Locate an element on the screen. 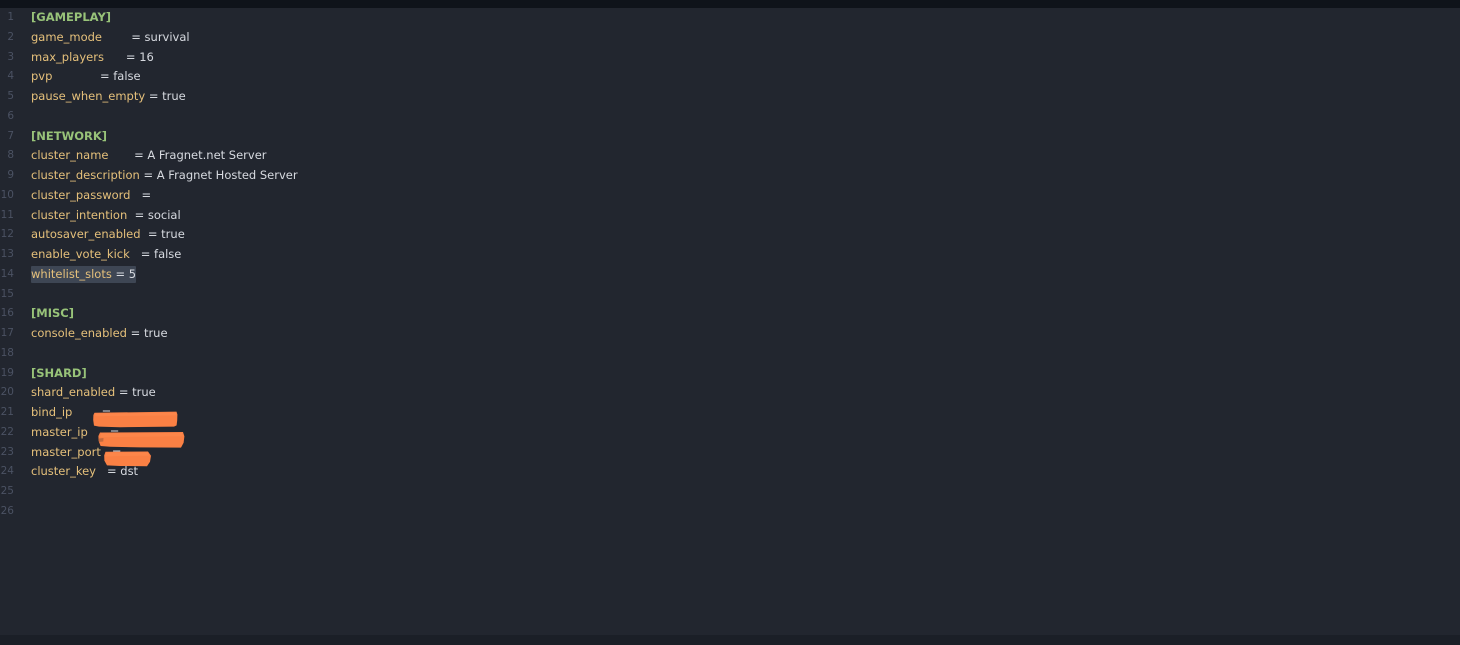 The image size is (1460, 645). code-line-content: bind_ip = is located at coordinates (71, 413).